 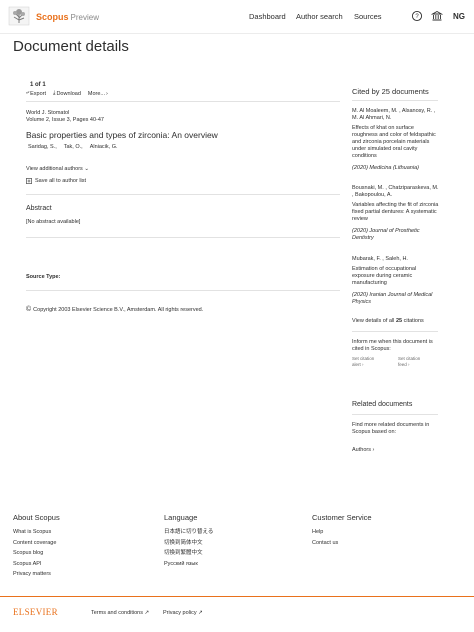 I want to click on footer-link: Help, so click(x=342, y=532).